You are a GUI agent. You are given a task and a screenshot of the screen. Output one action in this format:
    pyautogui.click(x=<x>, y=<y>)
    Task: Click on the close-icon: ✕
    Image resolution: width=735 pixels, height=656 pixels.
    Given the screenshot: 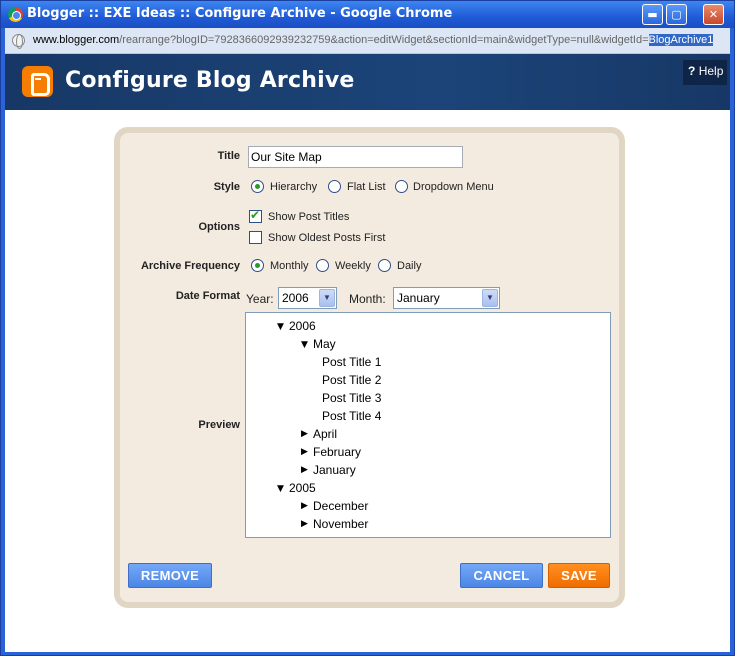 What is the action you would take?
    pyautogui.click(x=713, y=14)
    